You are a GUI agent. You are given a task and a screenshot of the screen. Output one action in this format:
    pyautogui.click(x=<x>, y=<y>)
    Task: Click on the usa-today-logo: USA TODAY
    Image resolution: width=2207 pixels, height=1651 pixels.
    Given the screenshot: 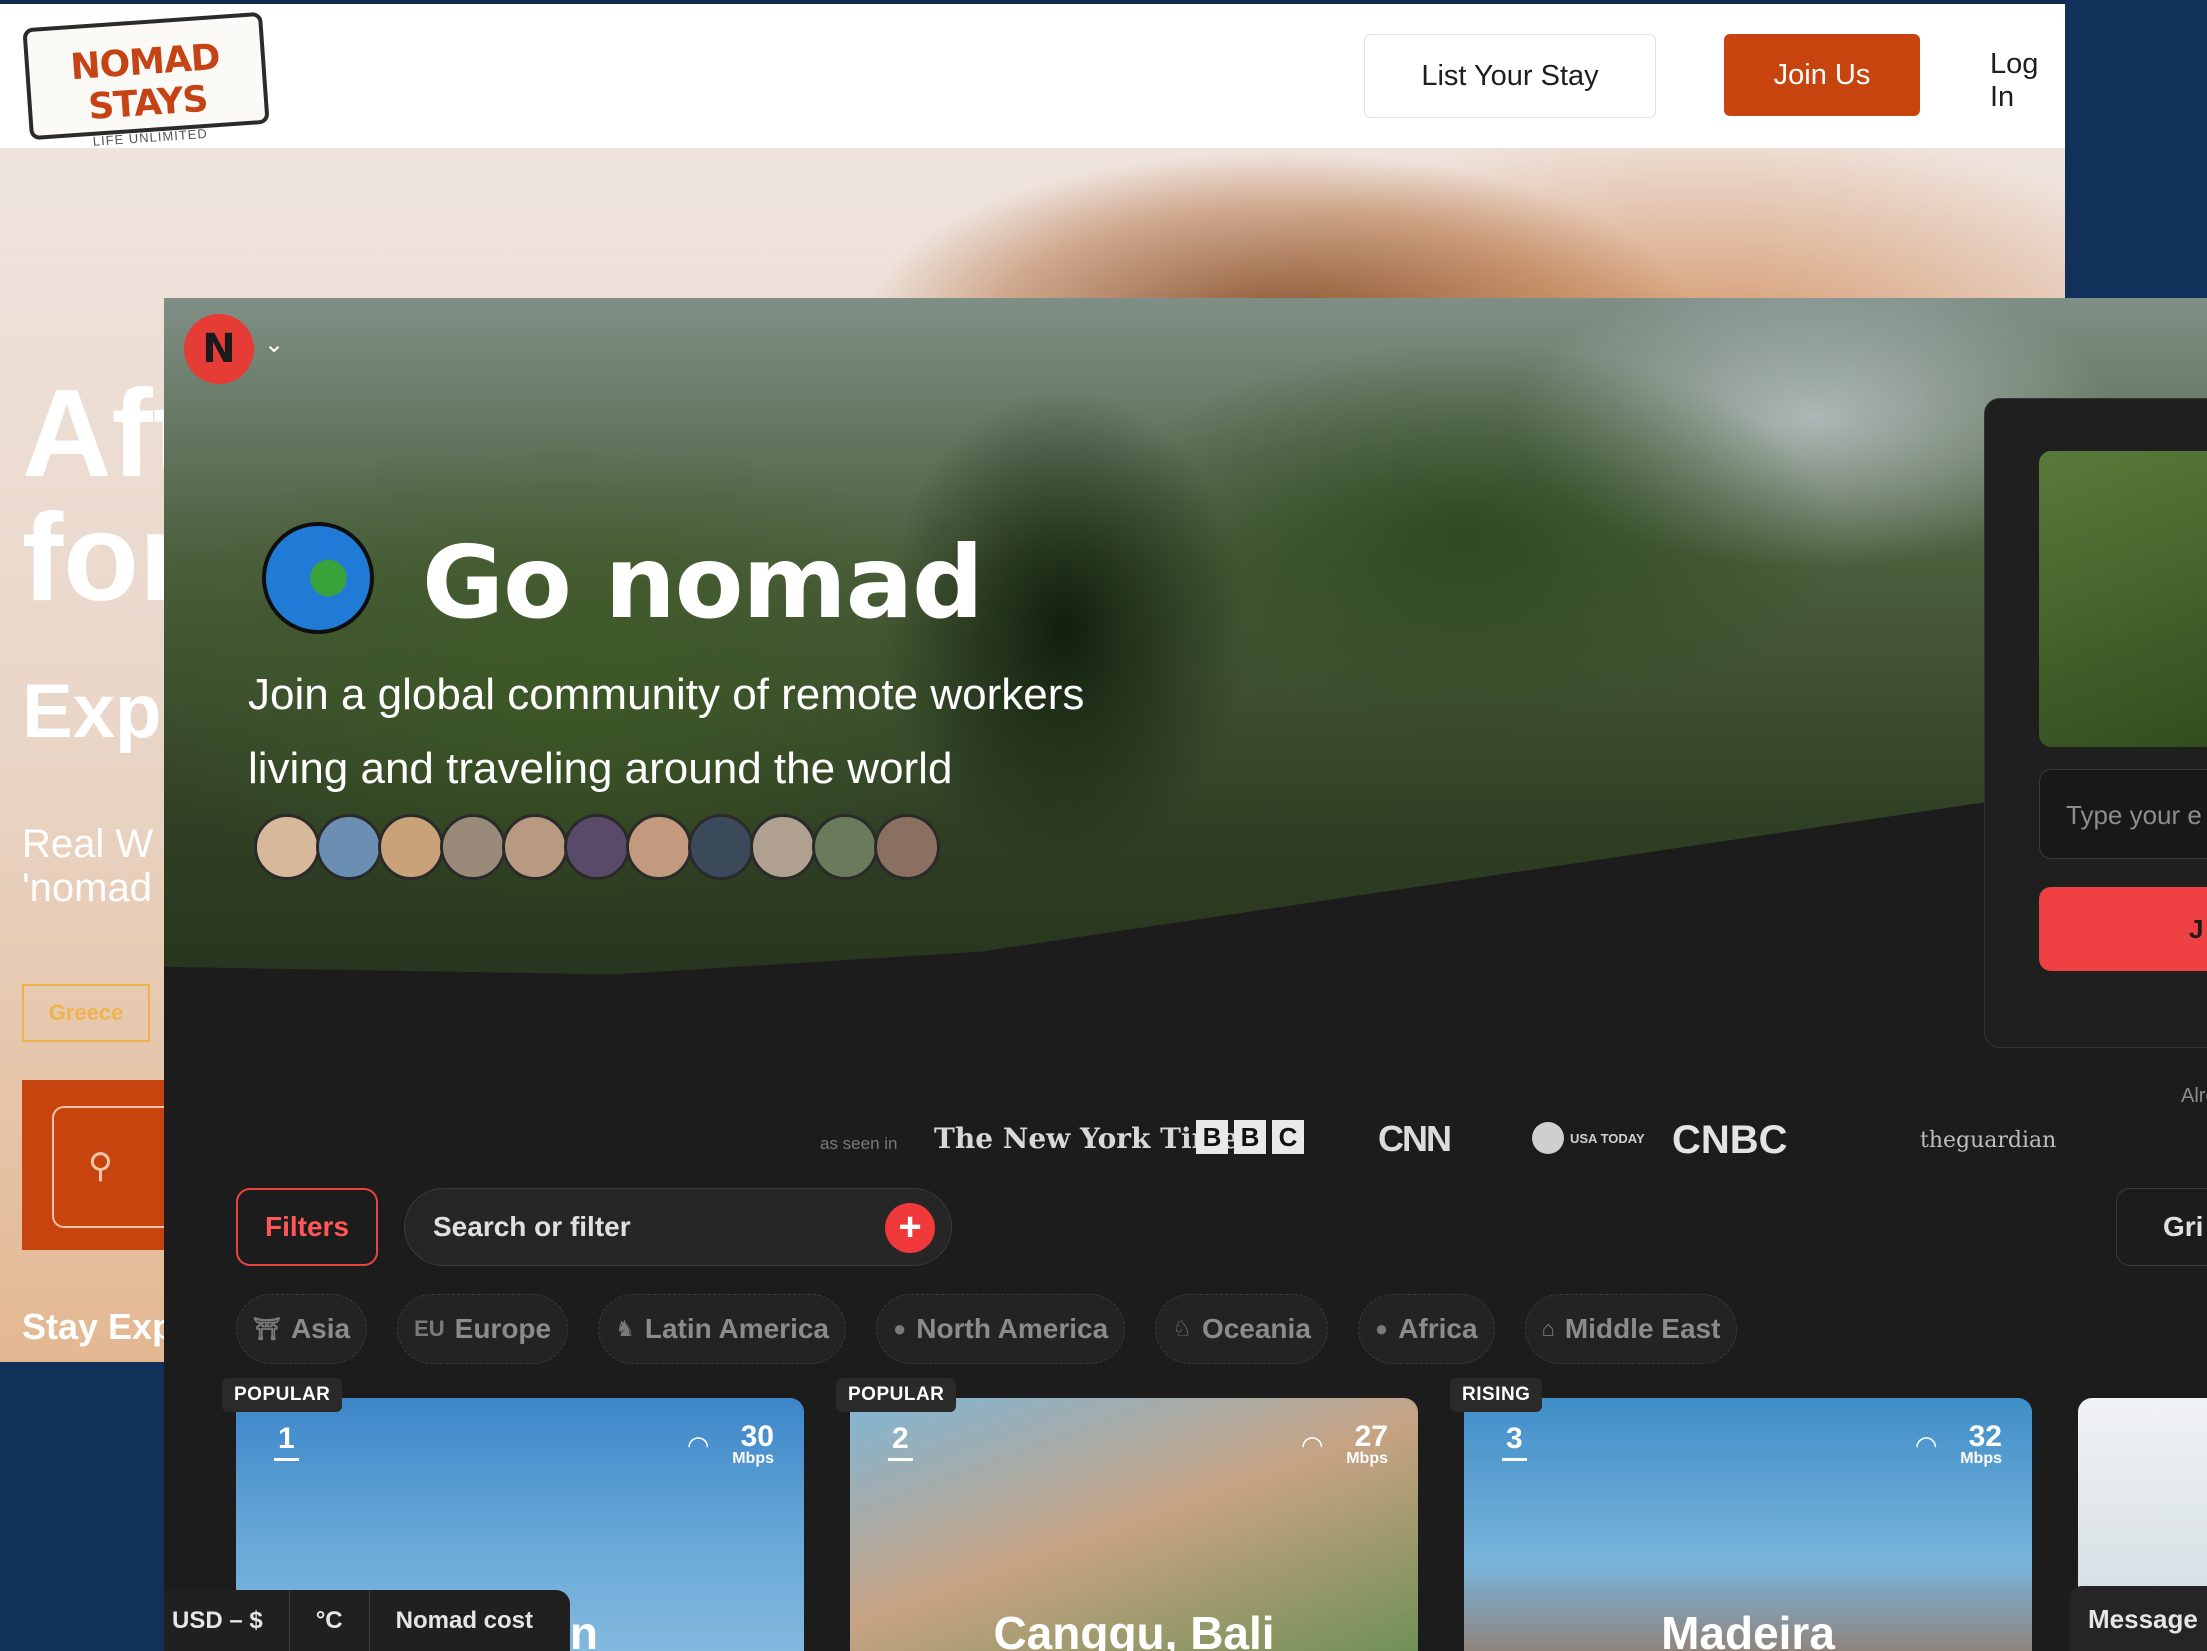 What is the action you would take?
    pyautogui.click(x=1588, y=1138)
    